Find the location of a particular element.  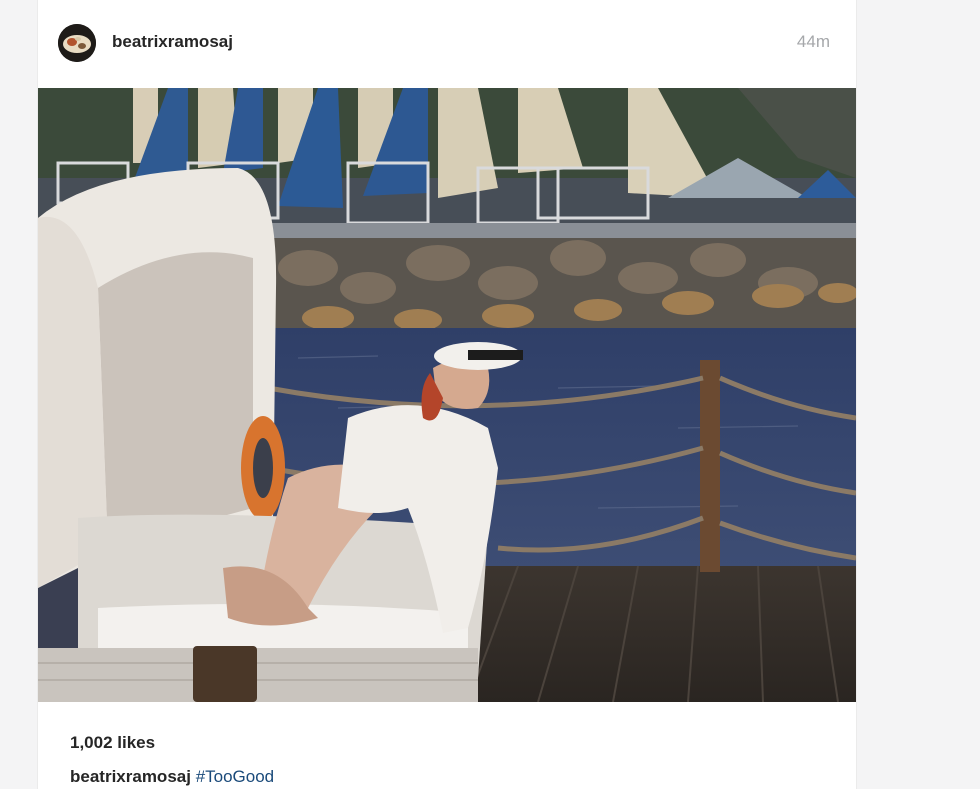

avatar is located at coordinates (77, 43).